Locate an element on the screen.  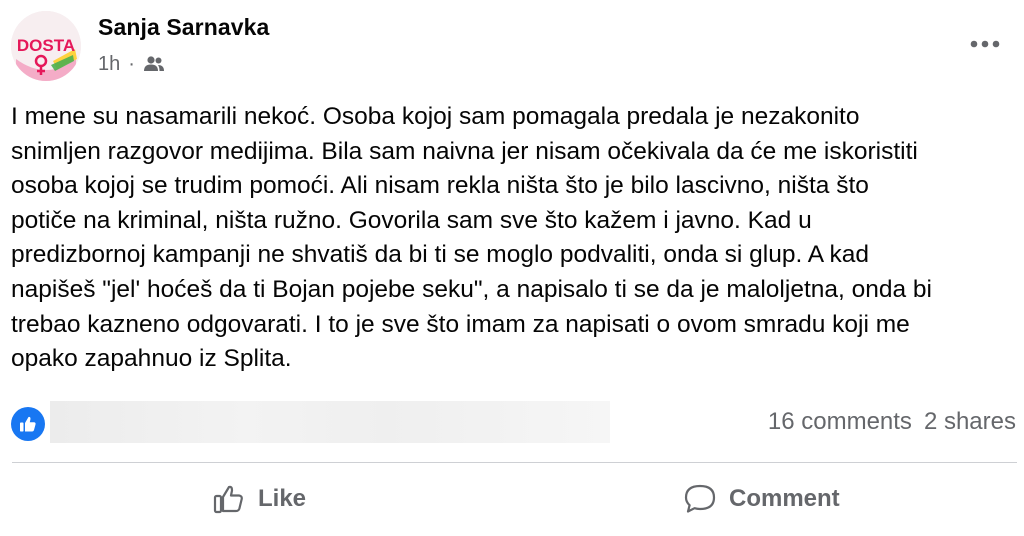
action-divider is located at coordinates (514, 462).